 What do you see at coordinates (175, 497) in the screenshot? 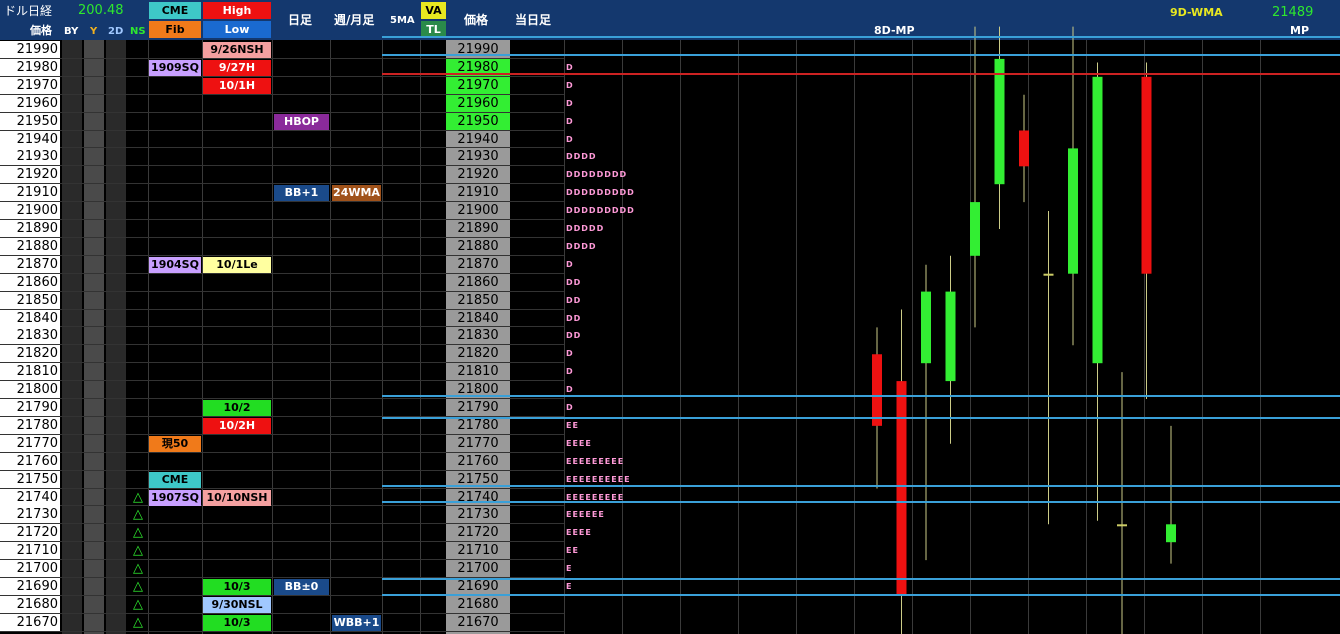
I see `cme-level-cell: 1907SQ` at bounding box center [175, 497].